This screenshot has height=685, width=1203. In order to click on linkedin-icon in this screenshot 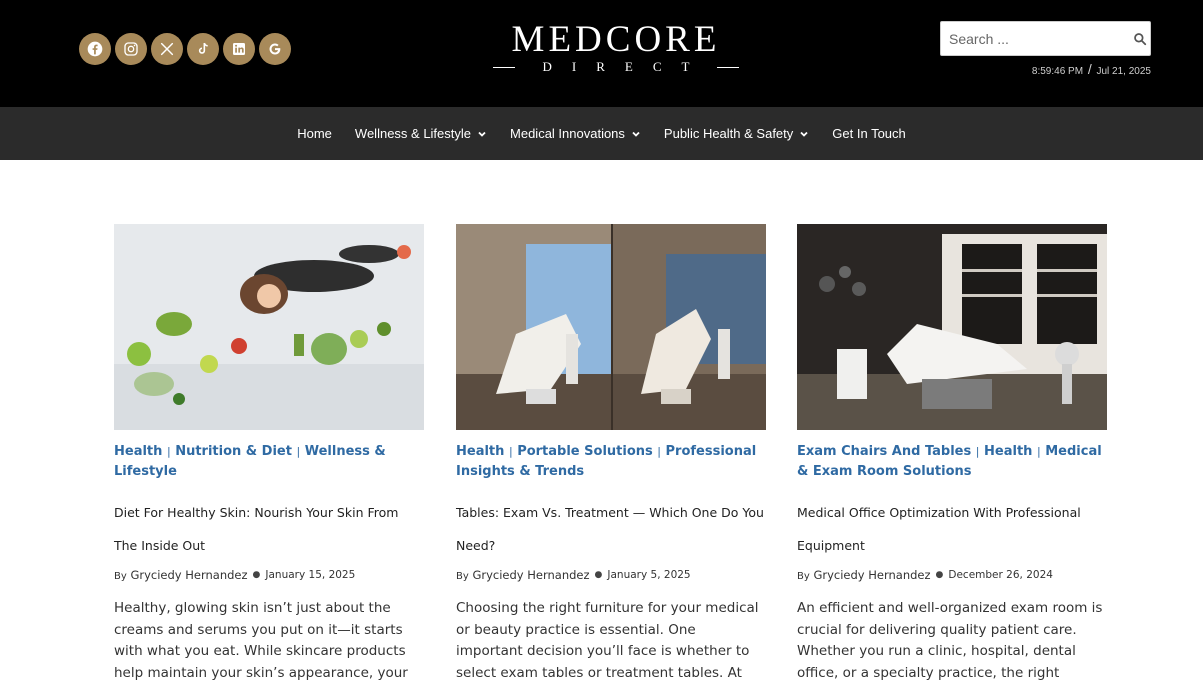, I will do `click(239, 49)`.